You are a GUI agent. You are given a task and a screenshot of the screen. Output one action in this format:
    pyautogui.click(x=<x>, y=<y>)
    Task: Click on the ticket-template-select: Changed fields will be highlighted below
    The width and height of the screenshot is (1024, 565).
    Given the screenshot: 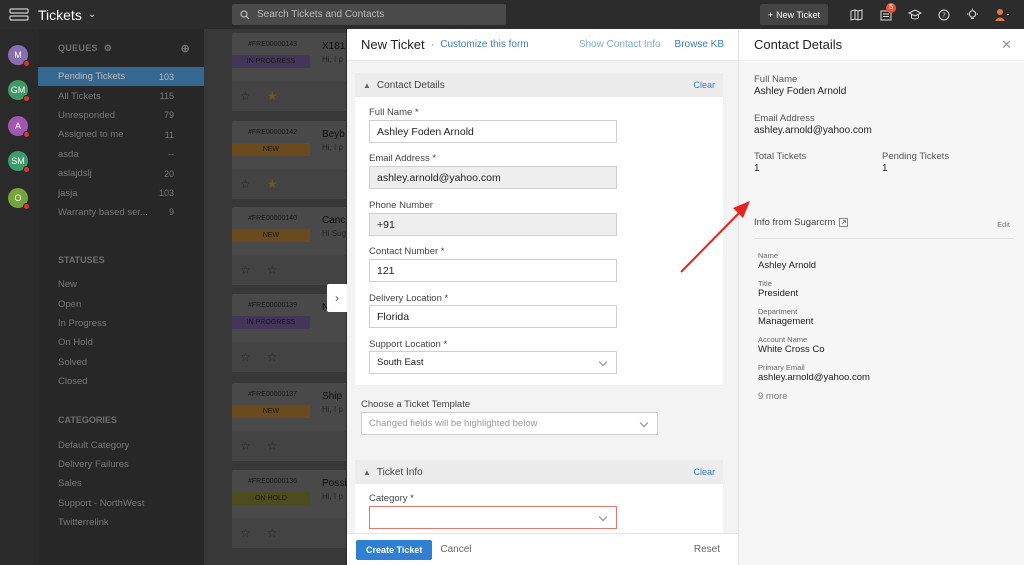 What is the action you would take?
    pyautogui.click(x=509, y=423)
    